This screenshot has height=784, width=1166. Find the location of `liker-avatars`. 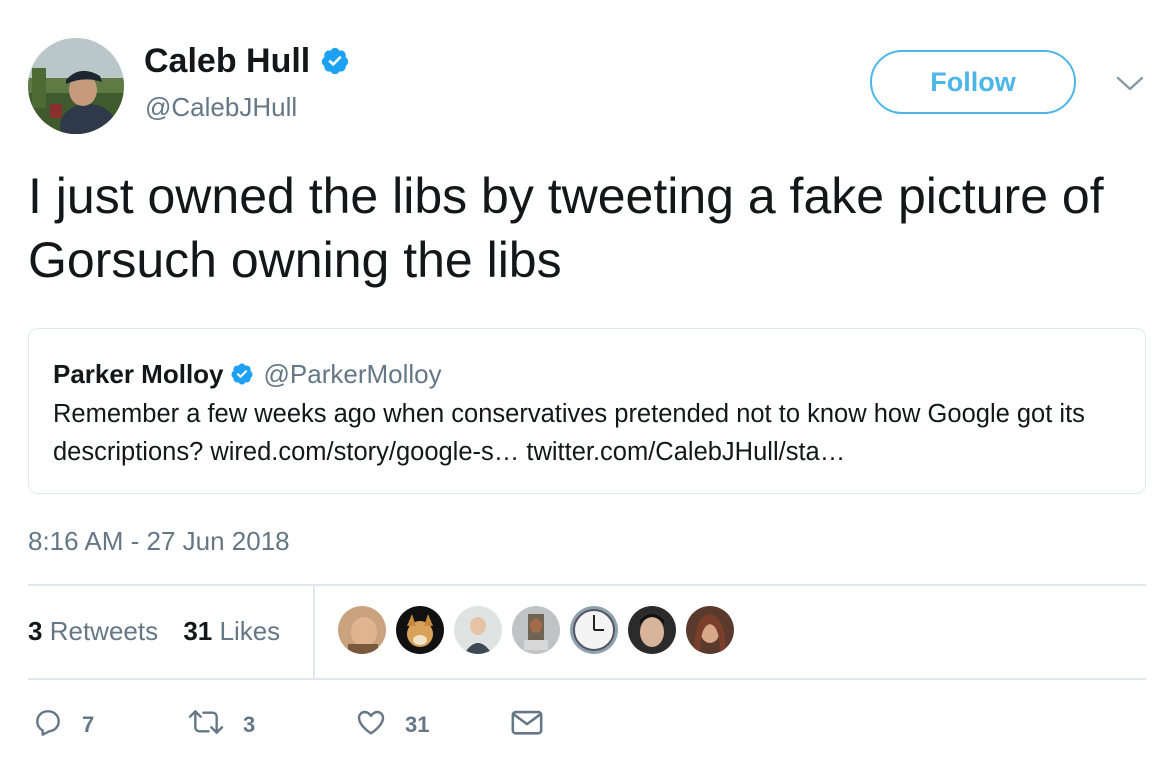

liker-avatars is located at coordinates (536, 630).